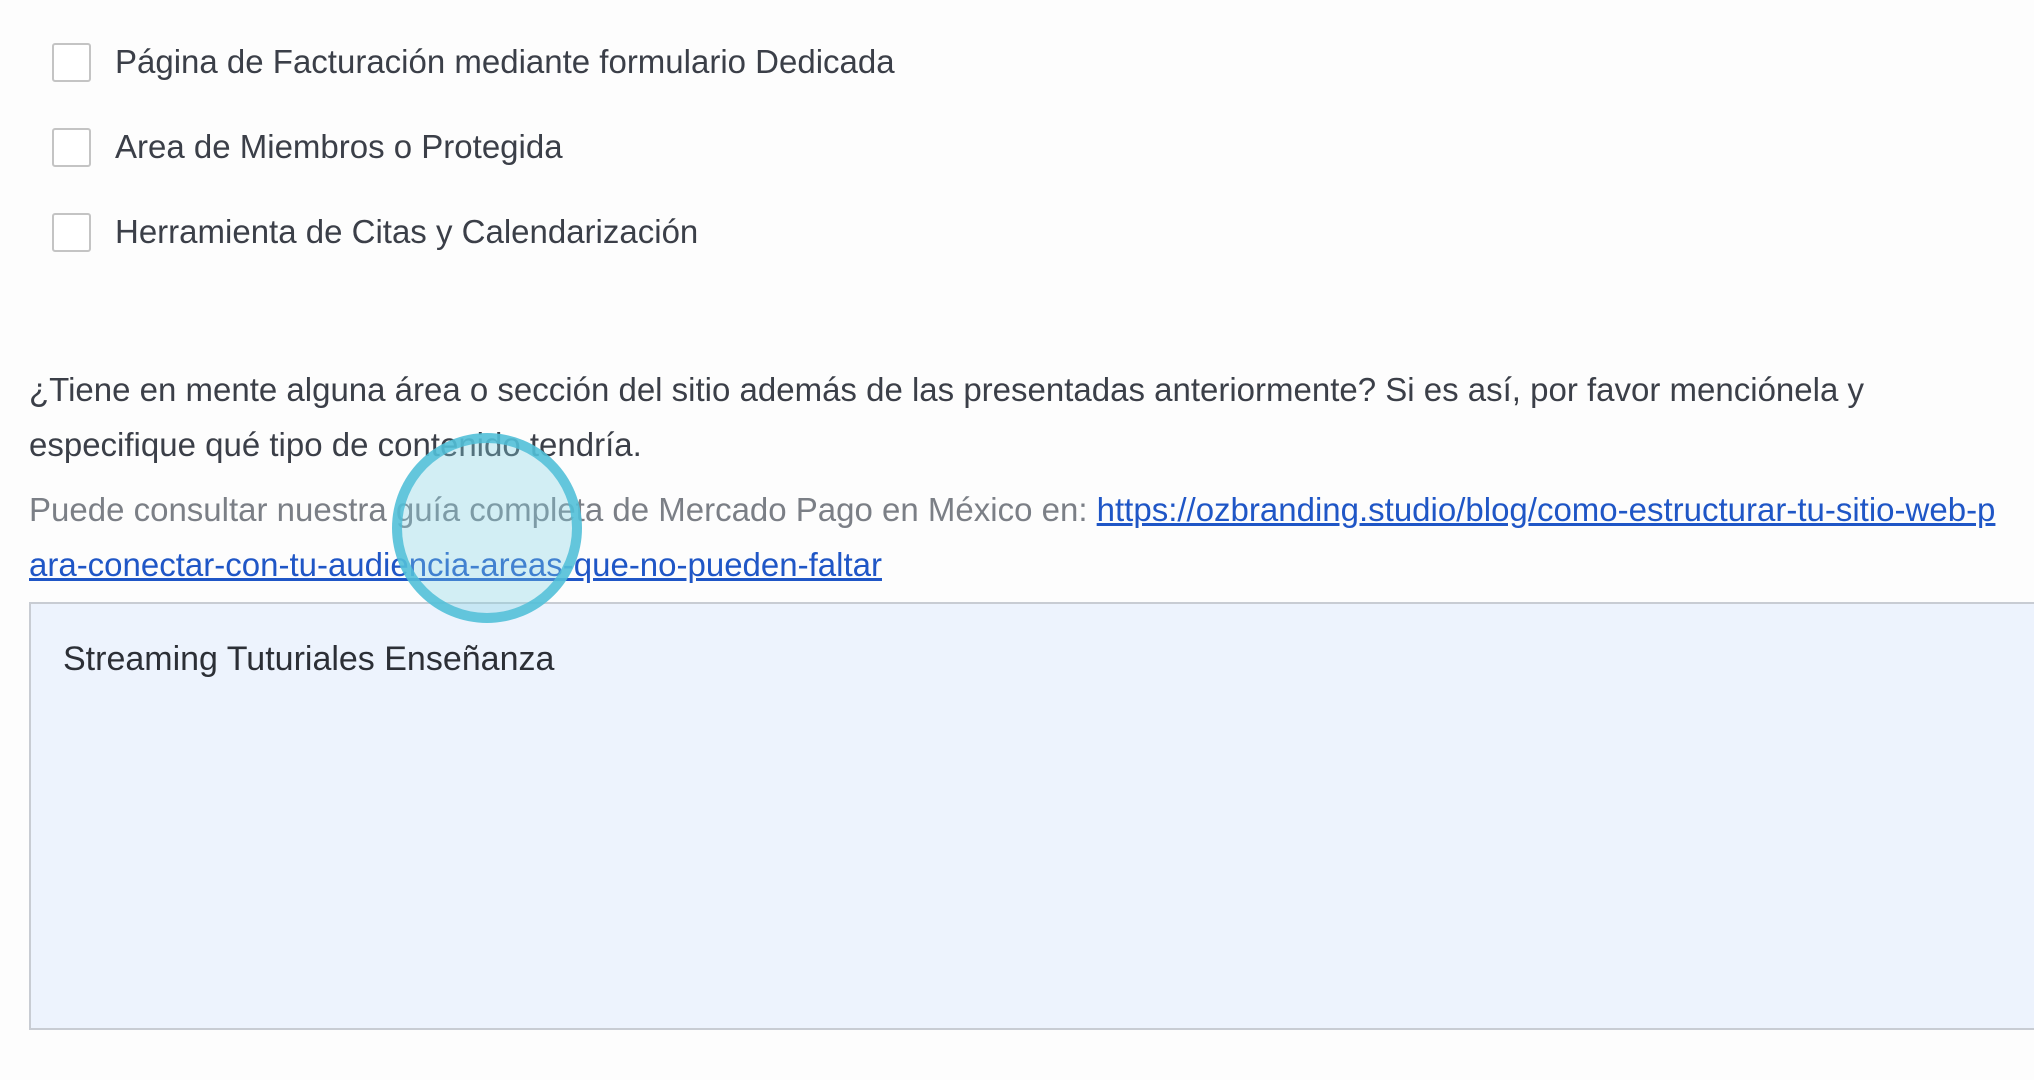  I want to click on checkbox-label-miembros: Area de Miembros o Protegida, so click(339, 147).